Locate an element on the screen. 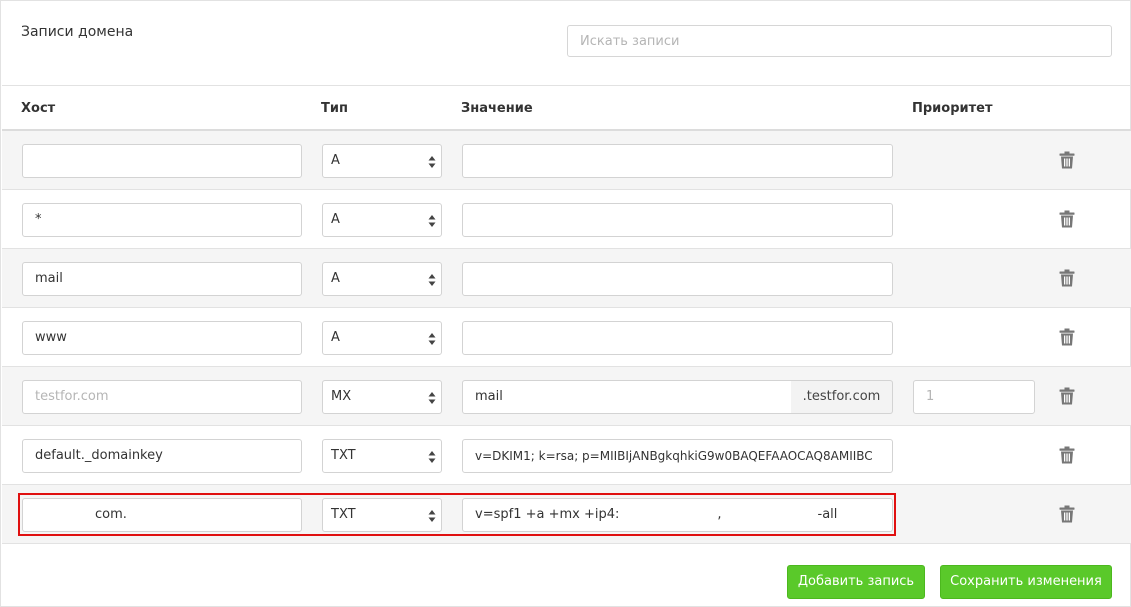  host-field: testfor.com is located at coordinates (162, 397).